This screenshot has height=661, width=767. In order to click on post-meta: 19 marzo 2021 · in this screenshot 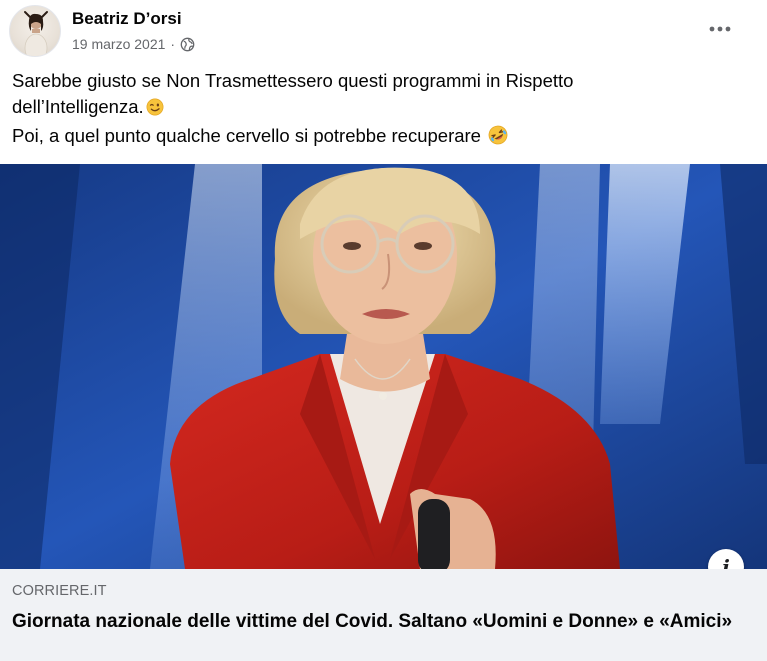, I will do `click(133, 44)`.